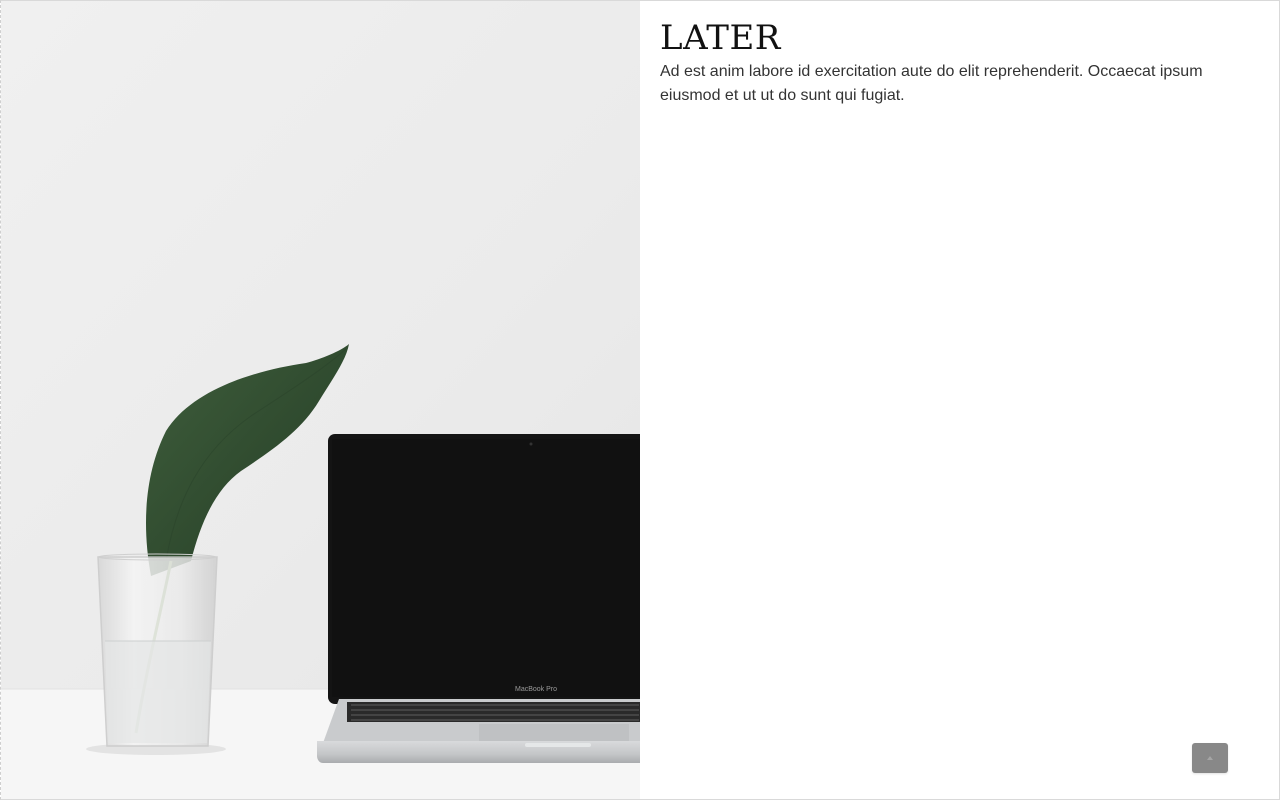  What do you see at coordinates (720, 38) in the screenshot?
I see `article-title: LATER` at bounding box center [720, 38].